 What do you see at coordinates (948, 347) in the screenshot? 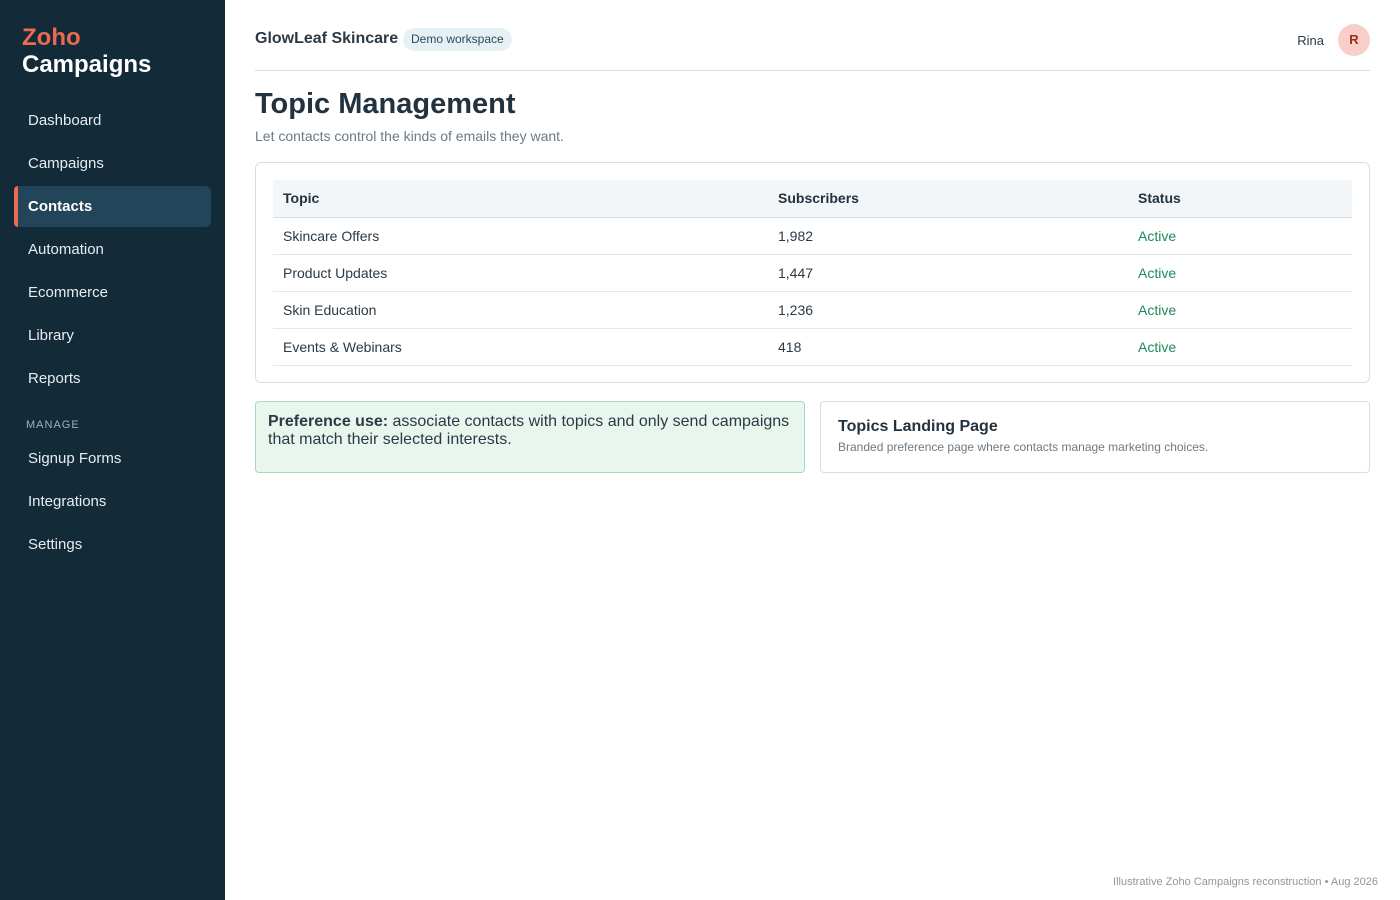
I see `subscriber-count: 418` at bounding box center [948, 347].